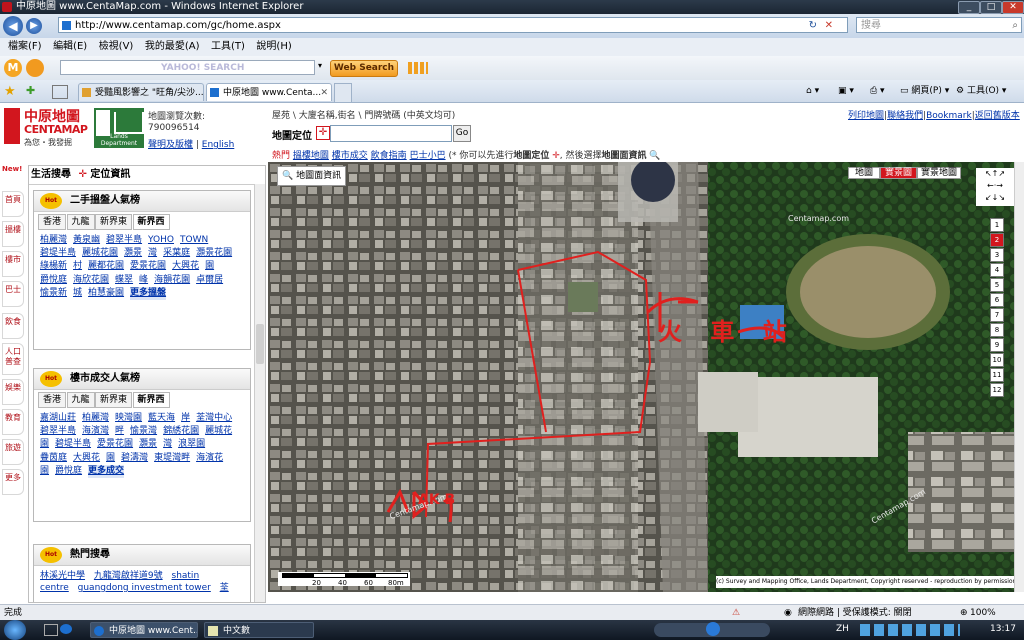 Image resolution: width=1024 pixels, height=640 pixels. What do you see at coordinates (312, 176) in the screenshot?
I see `map-info-button: 🔍 地圖面資訊` at bounding box center [312, 176].